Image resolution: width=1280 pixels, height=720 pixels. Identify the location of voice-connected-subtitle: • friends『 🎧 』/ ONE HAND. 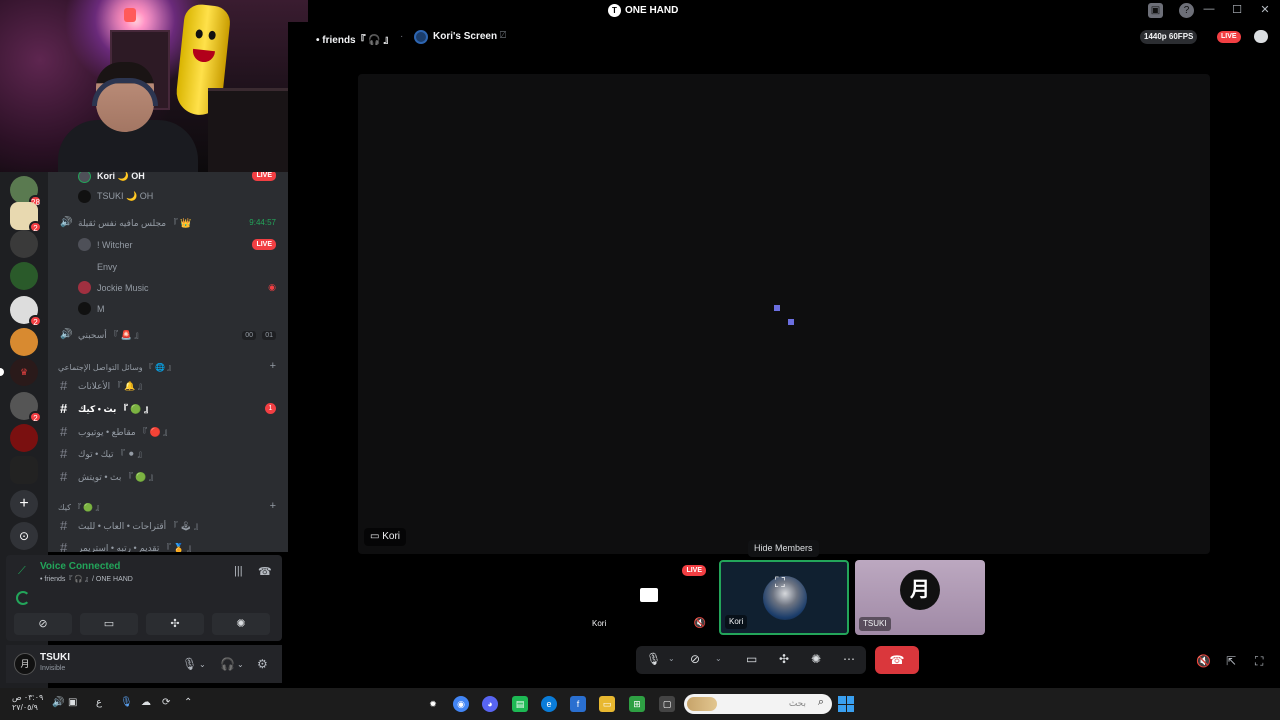
(86, 579).